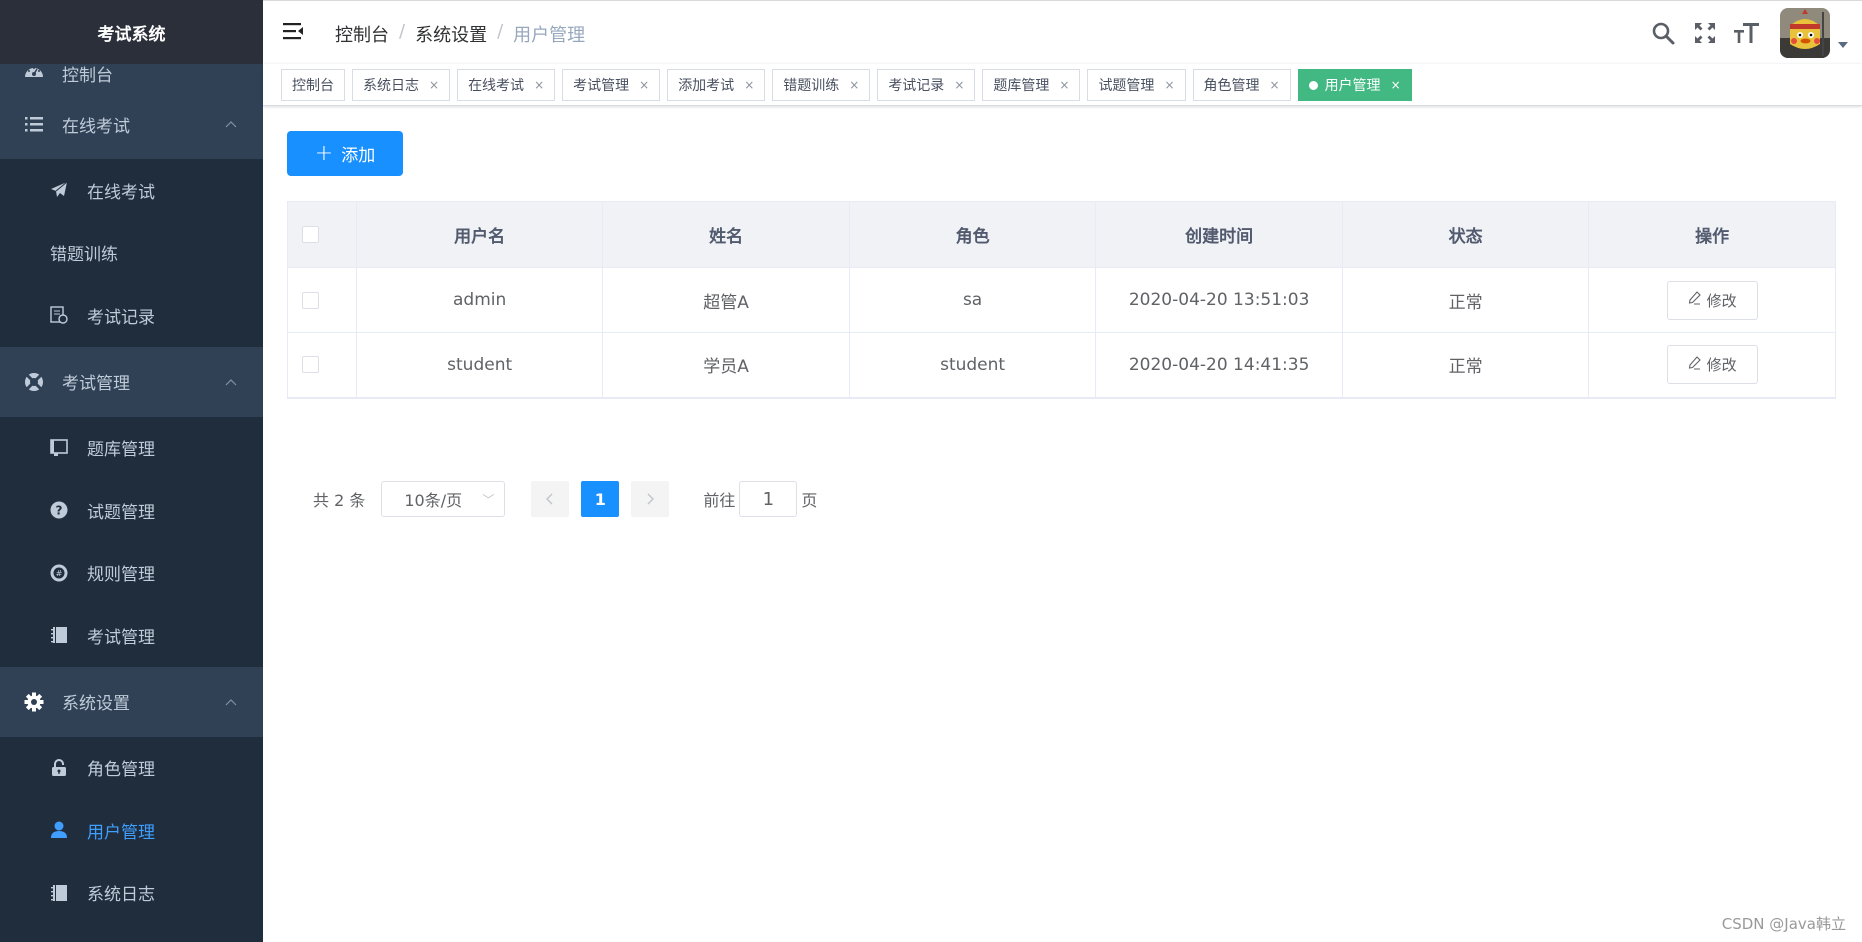 The image size is (1862, 942). I want to click on sidebar-item-label: 规则管理, so click(121, 575).